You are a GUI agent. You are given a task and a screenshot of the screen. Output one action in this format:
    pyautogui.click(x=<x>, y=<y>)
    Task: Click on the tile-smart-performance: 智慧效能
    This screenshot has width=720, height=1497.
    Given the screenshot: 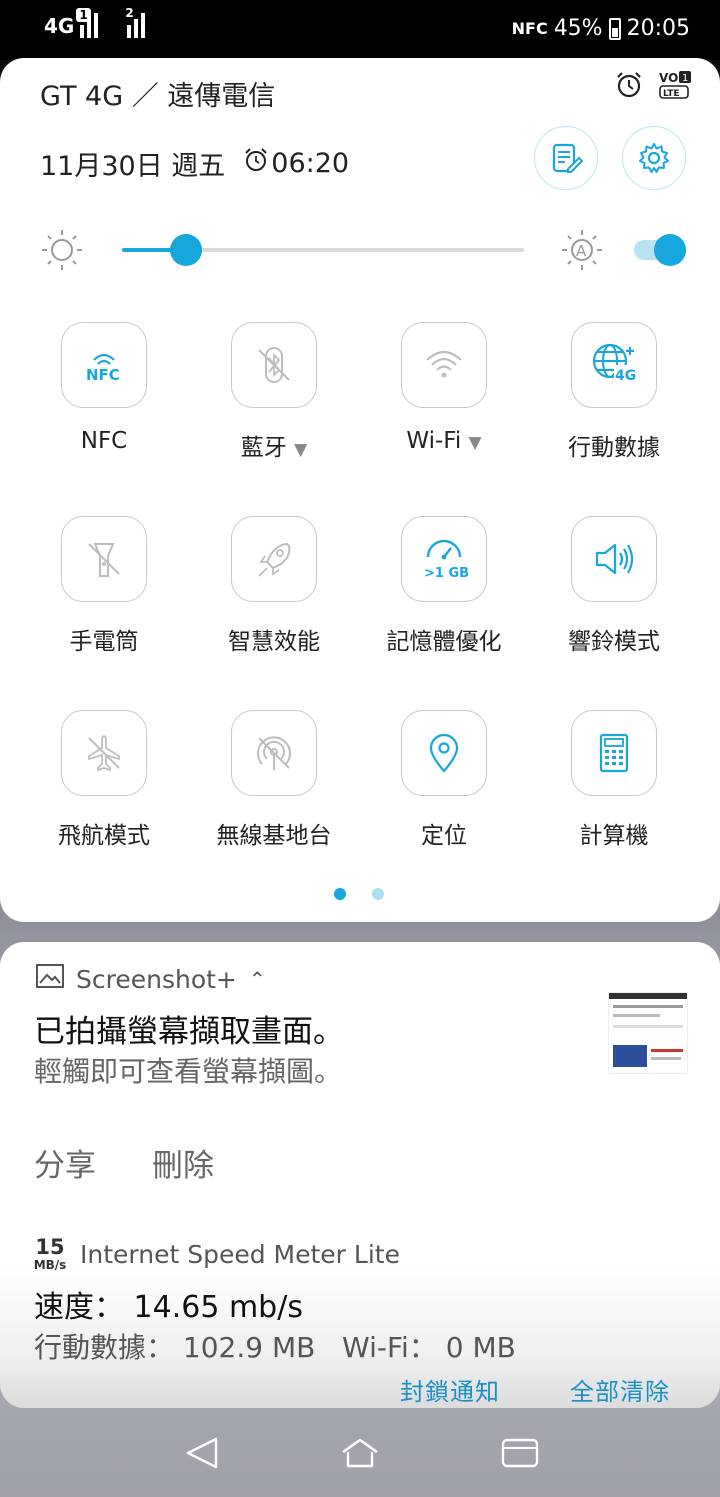 What is the action you would take?
    pyautogui.click(x=274, y=591)
    